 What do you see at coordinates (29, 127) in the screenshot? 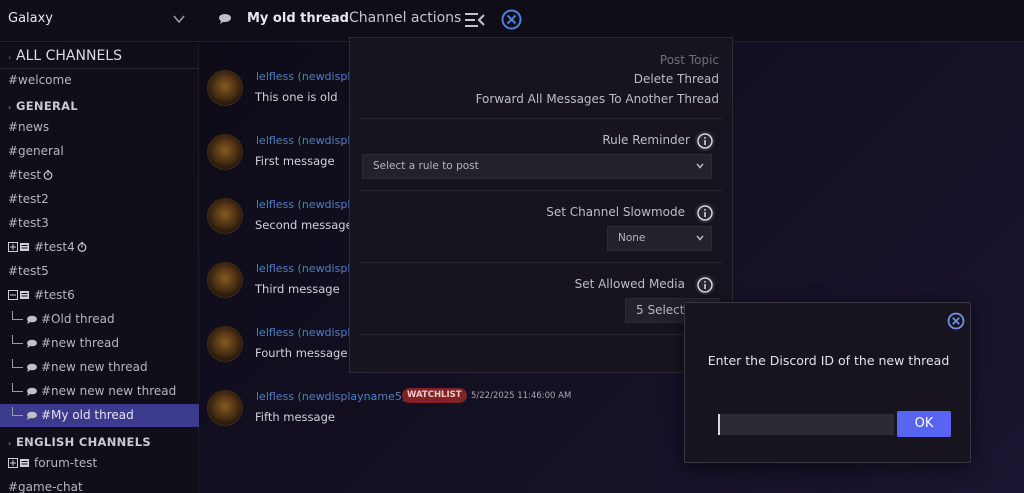
I see `channel-label: #news` at bounding box center [29, 127].